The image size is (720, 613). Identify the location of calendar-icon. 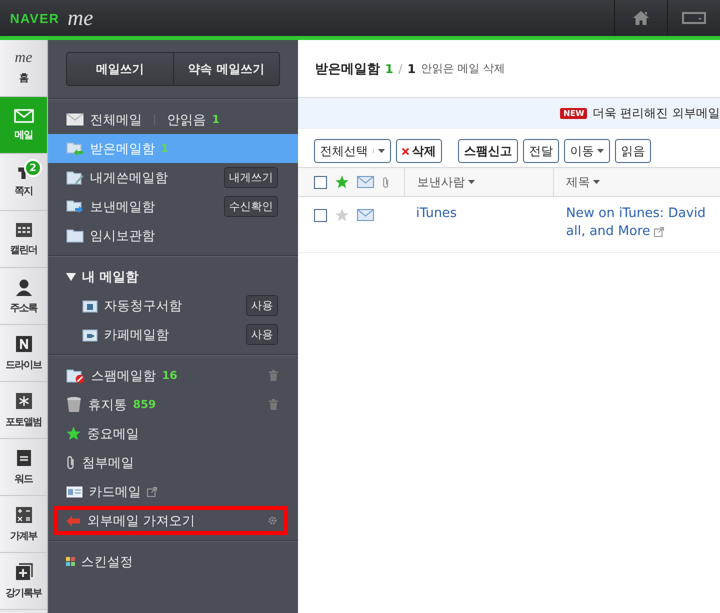
(23, 230).